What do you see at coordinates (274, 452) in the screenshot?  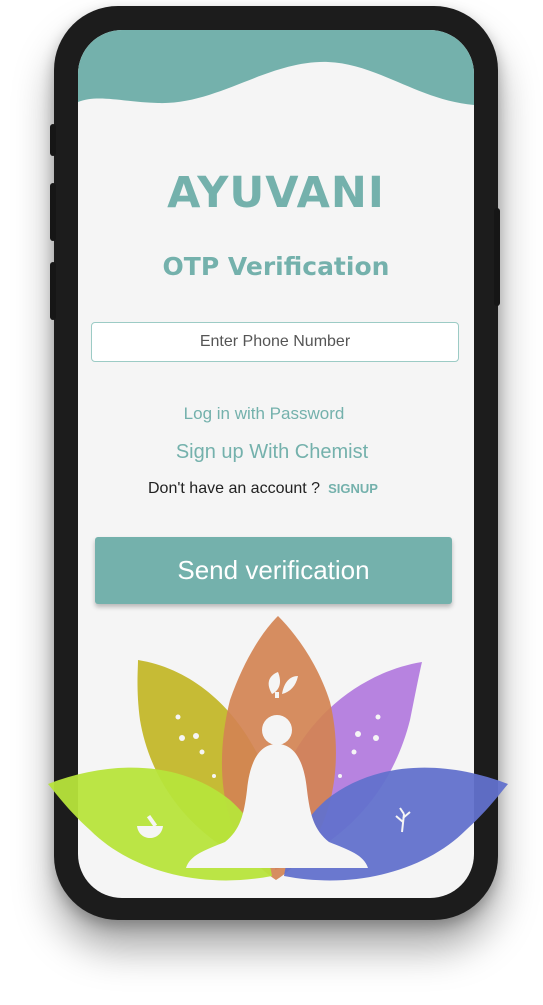 I see `signup-with-chemist-link: Sign up With Chemist` at bounding box center [274, 452].